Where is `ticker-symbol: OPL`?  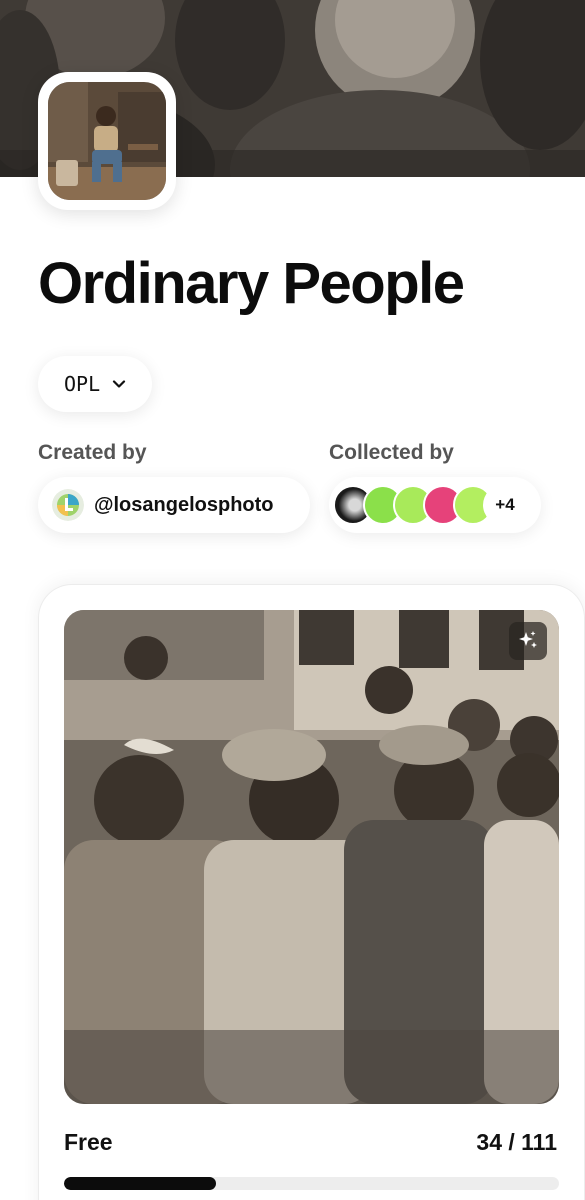
ticker-symbol: OPL is located at coordinates (82, 384).